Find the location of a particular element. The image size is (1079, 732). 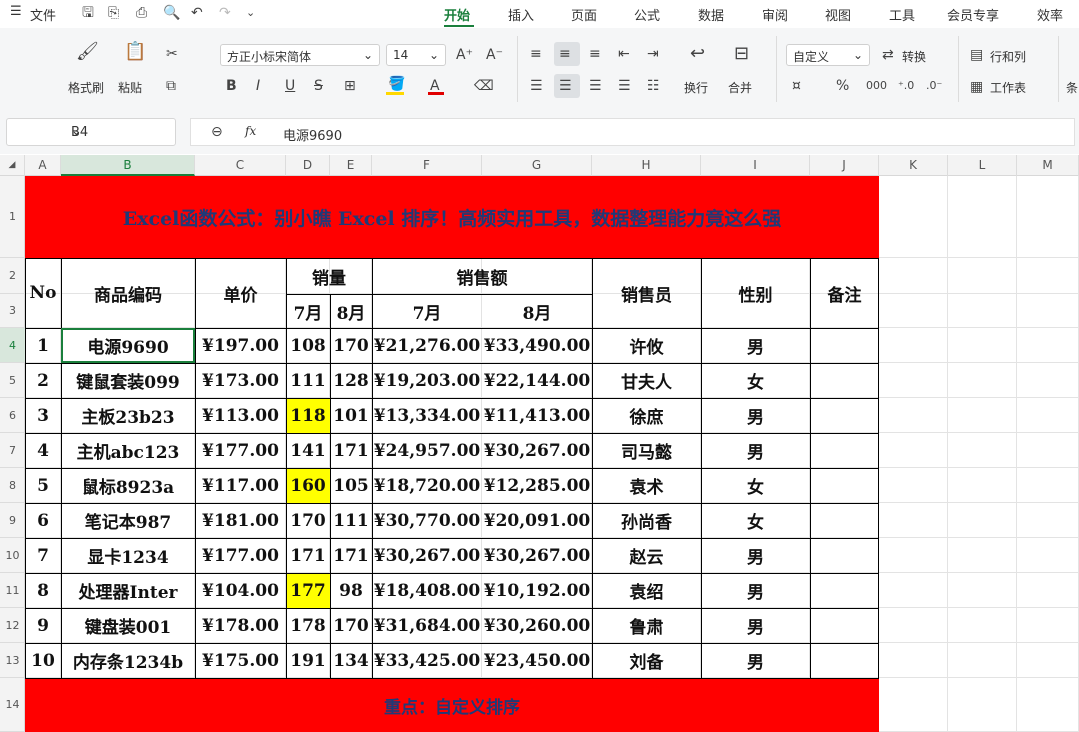

currency-icon: ¤ is located at coordinates (796, 86).